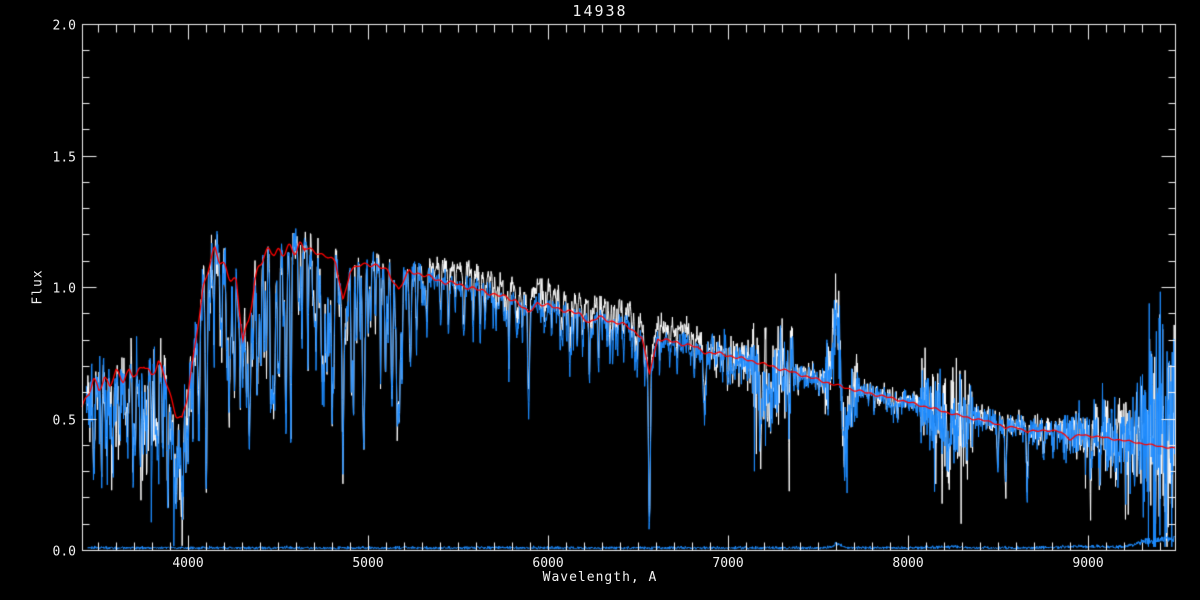  What do you see at coordinates (908, 563) in the screenshot?
I see `x-tick-label: 8000` at bounding box center [908, 563].